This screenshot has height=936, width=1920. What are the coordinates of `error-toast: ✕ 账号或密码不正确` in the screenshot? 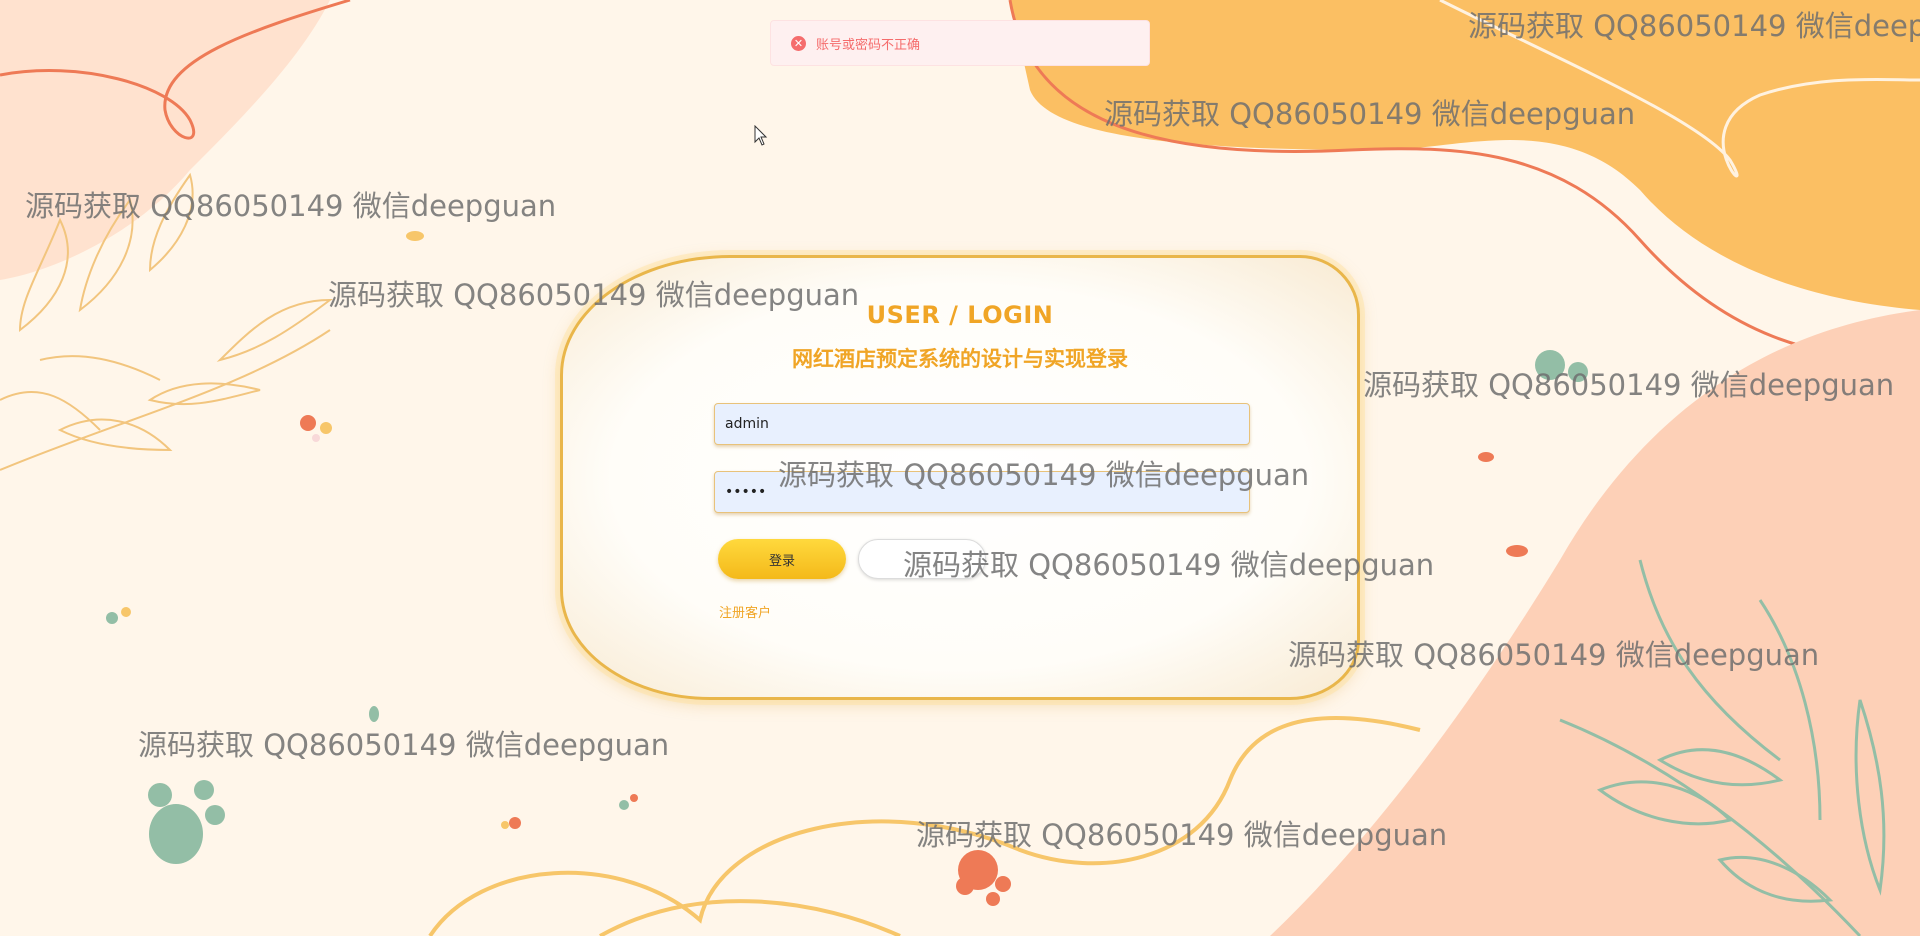 It's located at (960, 43).